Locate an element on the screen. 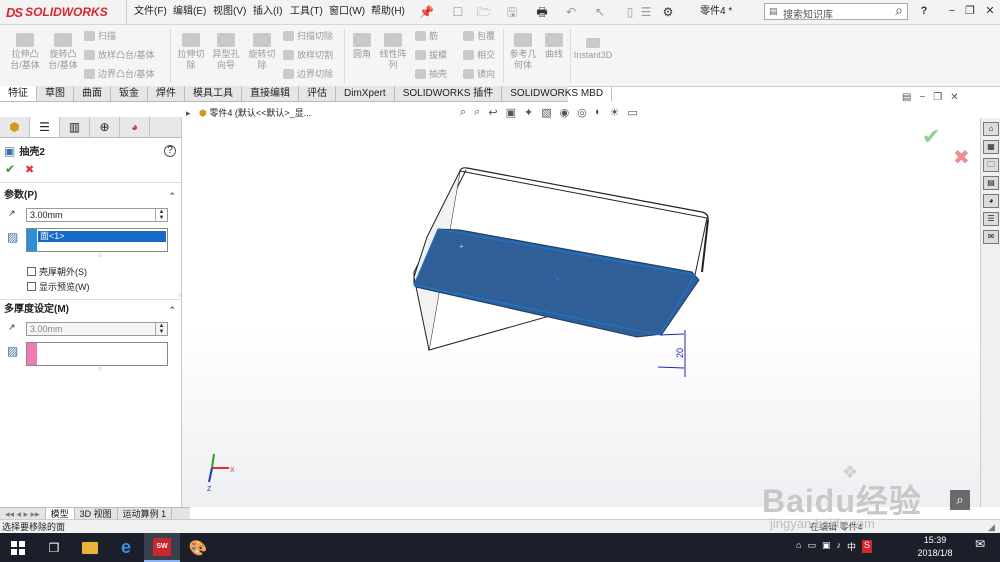 This screenshot has height=562, width=1000. lofted-cut-button: 放样切割 is located at coordinates (308, 55).